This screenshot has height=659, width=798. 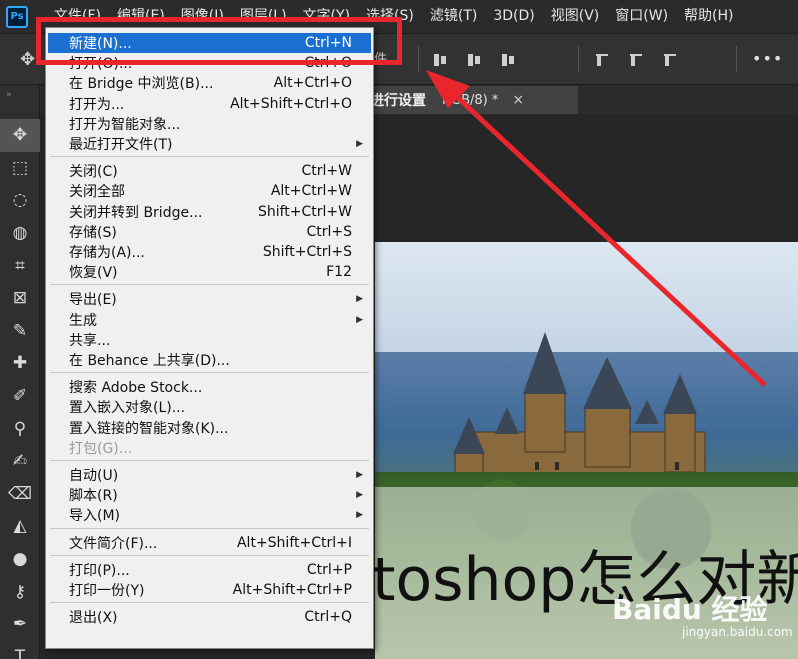 What do you see at coordinates (20, 650) in the screenshot?
I see `type-icon: T` at bounding box center [20, 650].